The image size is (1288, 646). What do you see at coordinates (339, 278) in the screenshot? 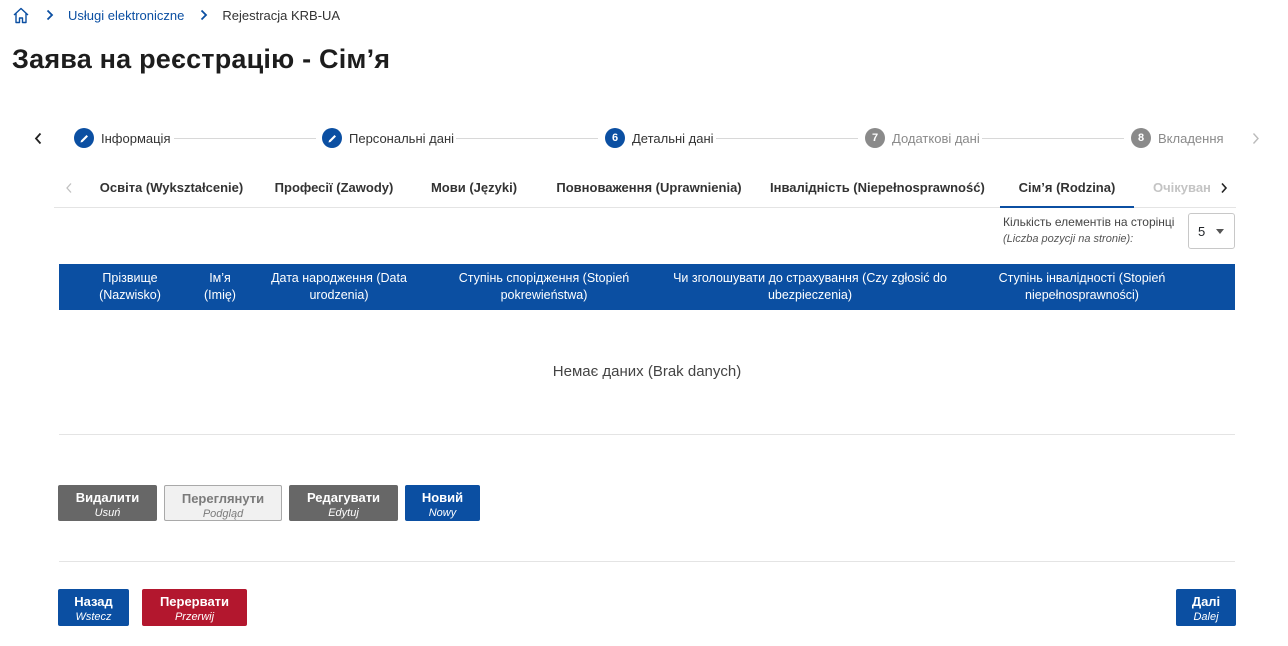
I see `column-header-text: Дата народження (Data` at bounding box center [339, 278].